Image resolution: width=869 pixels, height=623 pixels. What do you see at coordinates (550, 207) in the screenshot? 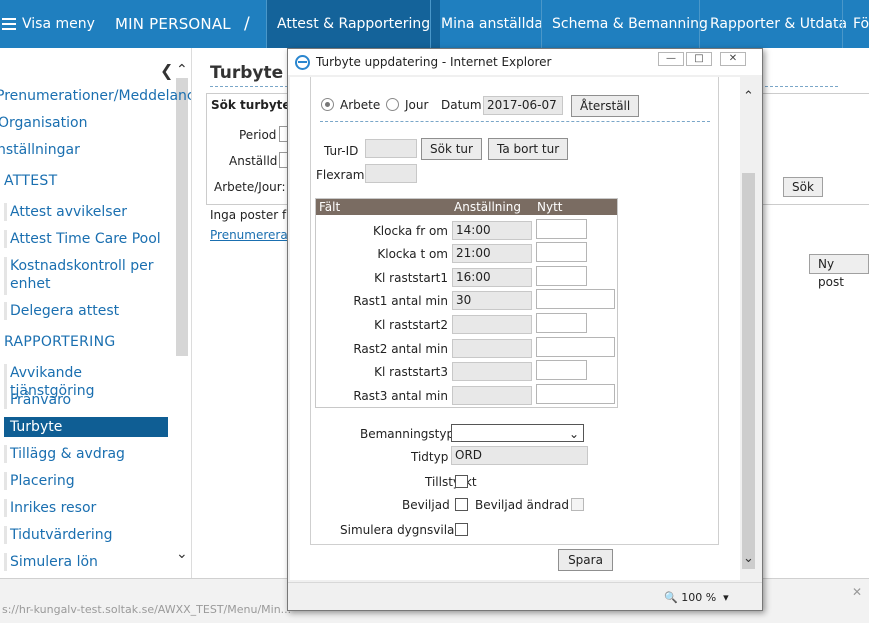
I see `header-nytt: Nytt` at bounding box center [550, 207].